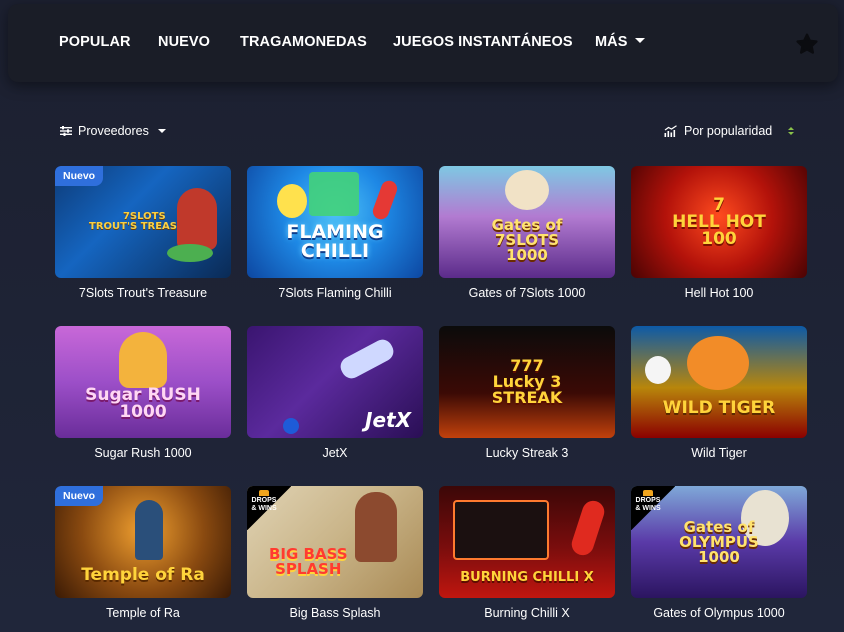  What do you see at coordinates (719, 407) in the screenshot?
I see `game-art: WILD TIGER` at bounding box center [719, 407].